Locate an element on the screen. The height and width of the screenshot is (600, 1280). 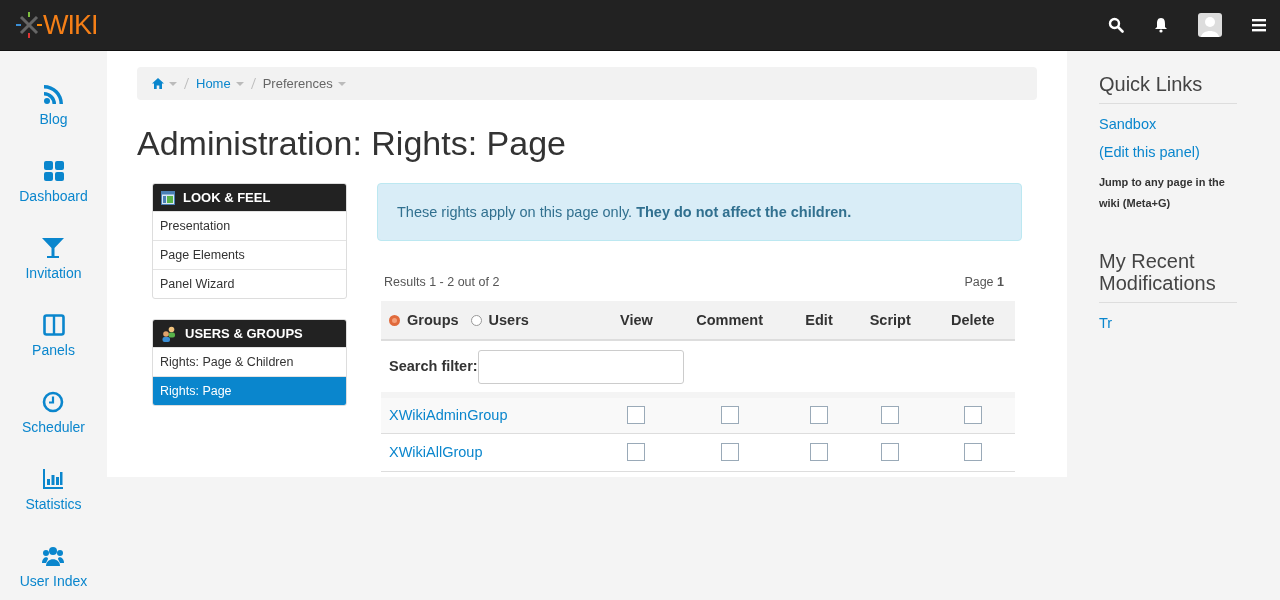
menu-item: Panel Wizard is located at coordinates (249, 283).